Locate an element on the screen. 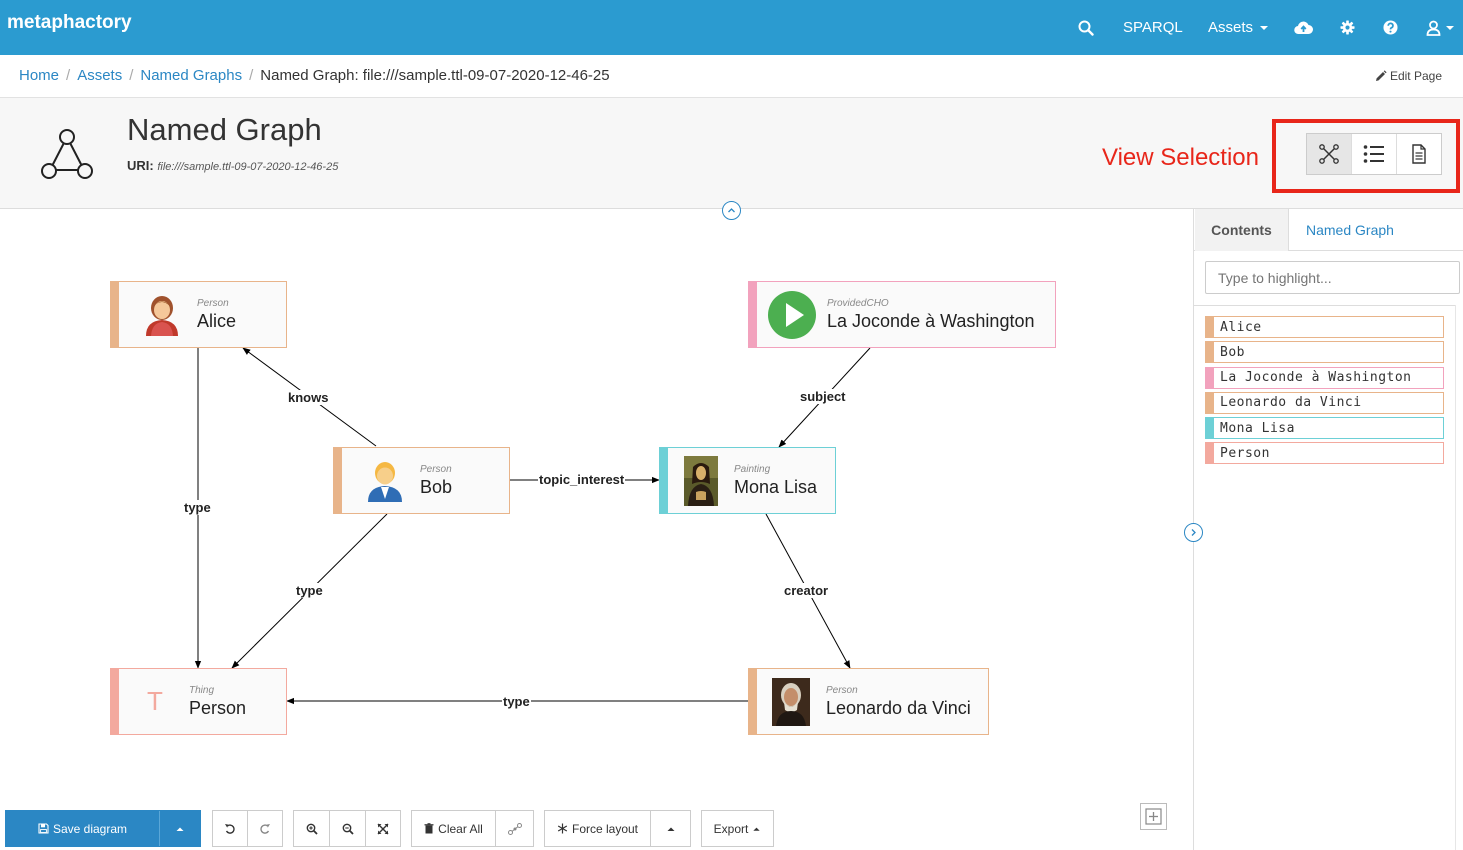  panel-tabs: Contents Named Graph is located at coordinates (1328, 230).